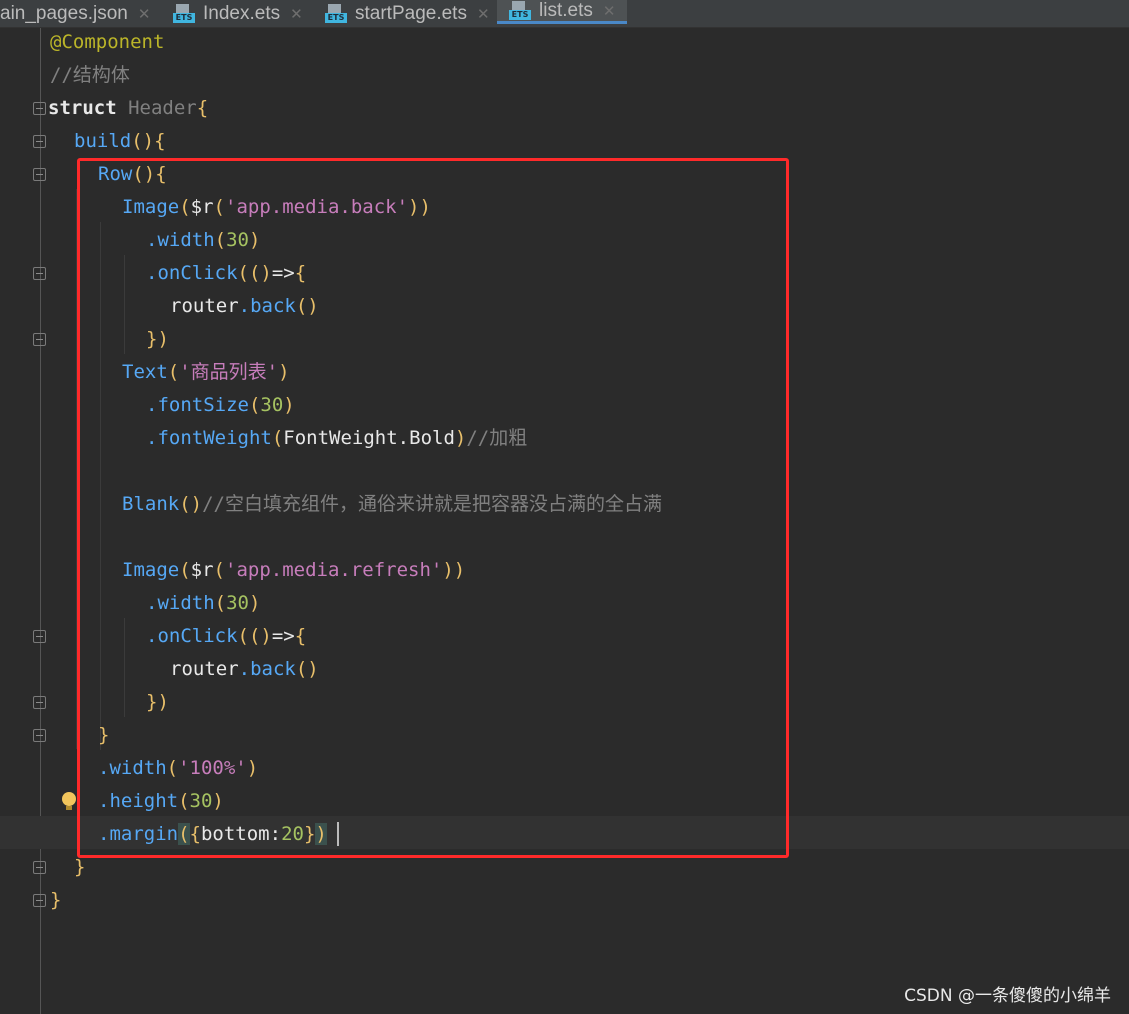  I want to click on tab-label: Index.ets, so click(242, 13).